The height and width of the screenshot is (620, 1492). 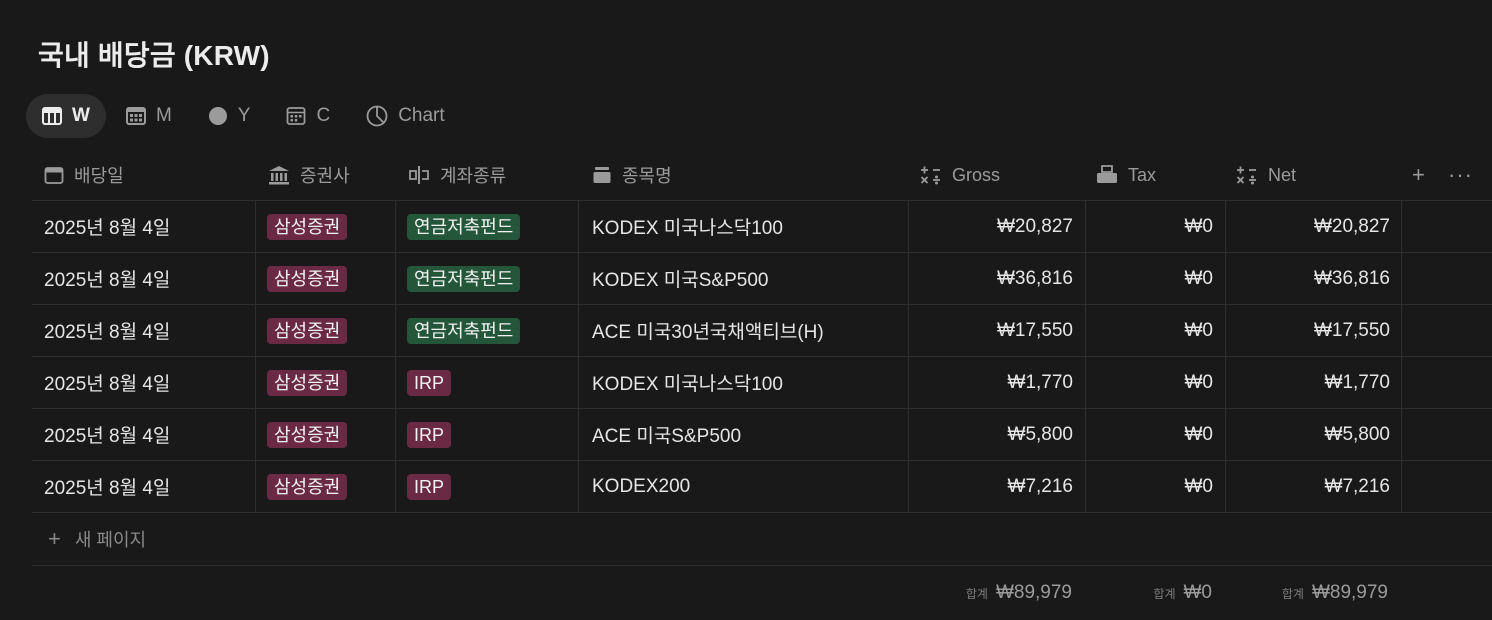 What do you see at coordinates (323, 115) in the screenshot?
I see `tab-label: C` at bounding box center [323, 115].